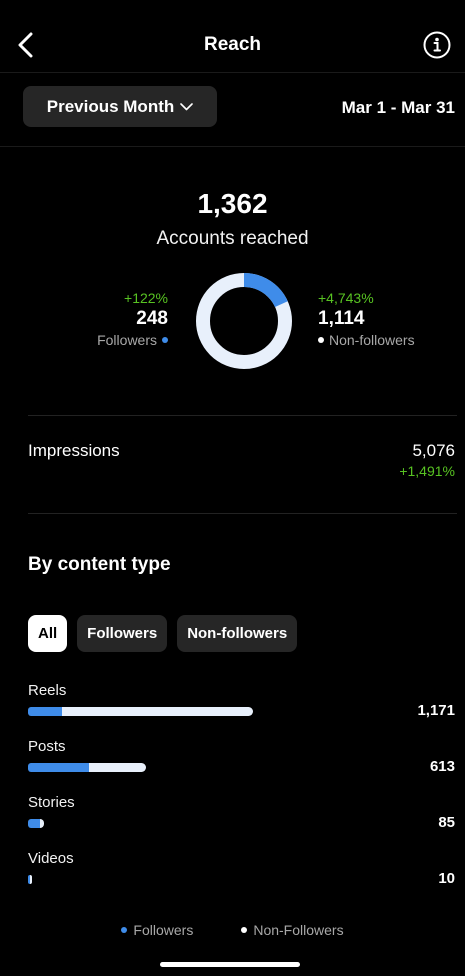  I want to click on bar-non-followers-reels, so click(157, 711).